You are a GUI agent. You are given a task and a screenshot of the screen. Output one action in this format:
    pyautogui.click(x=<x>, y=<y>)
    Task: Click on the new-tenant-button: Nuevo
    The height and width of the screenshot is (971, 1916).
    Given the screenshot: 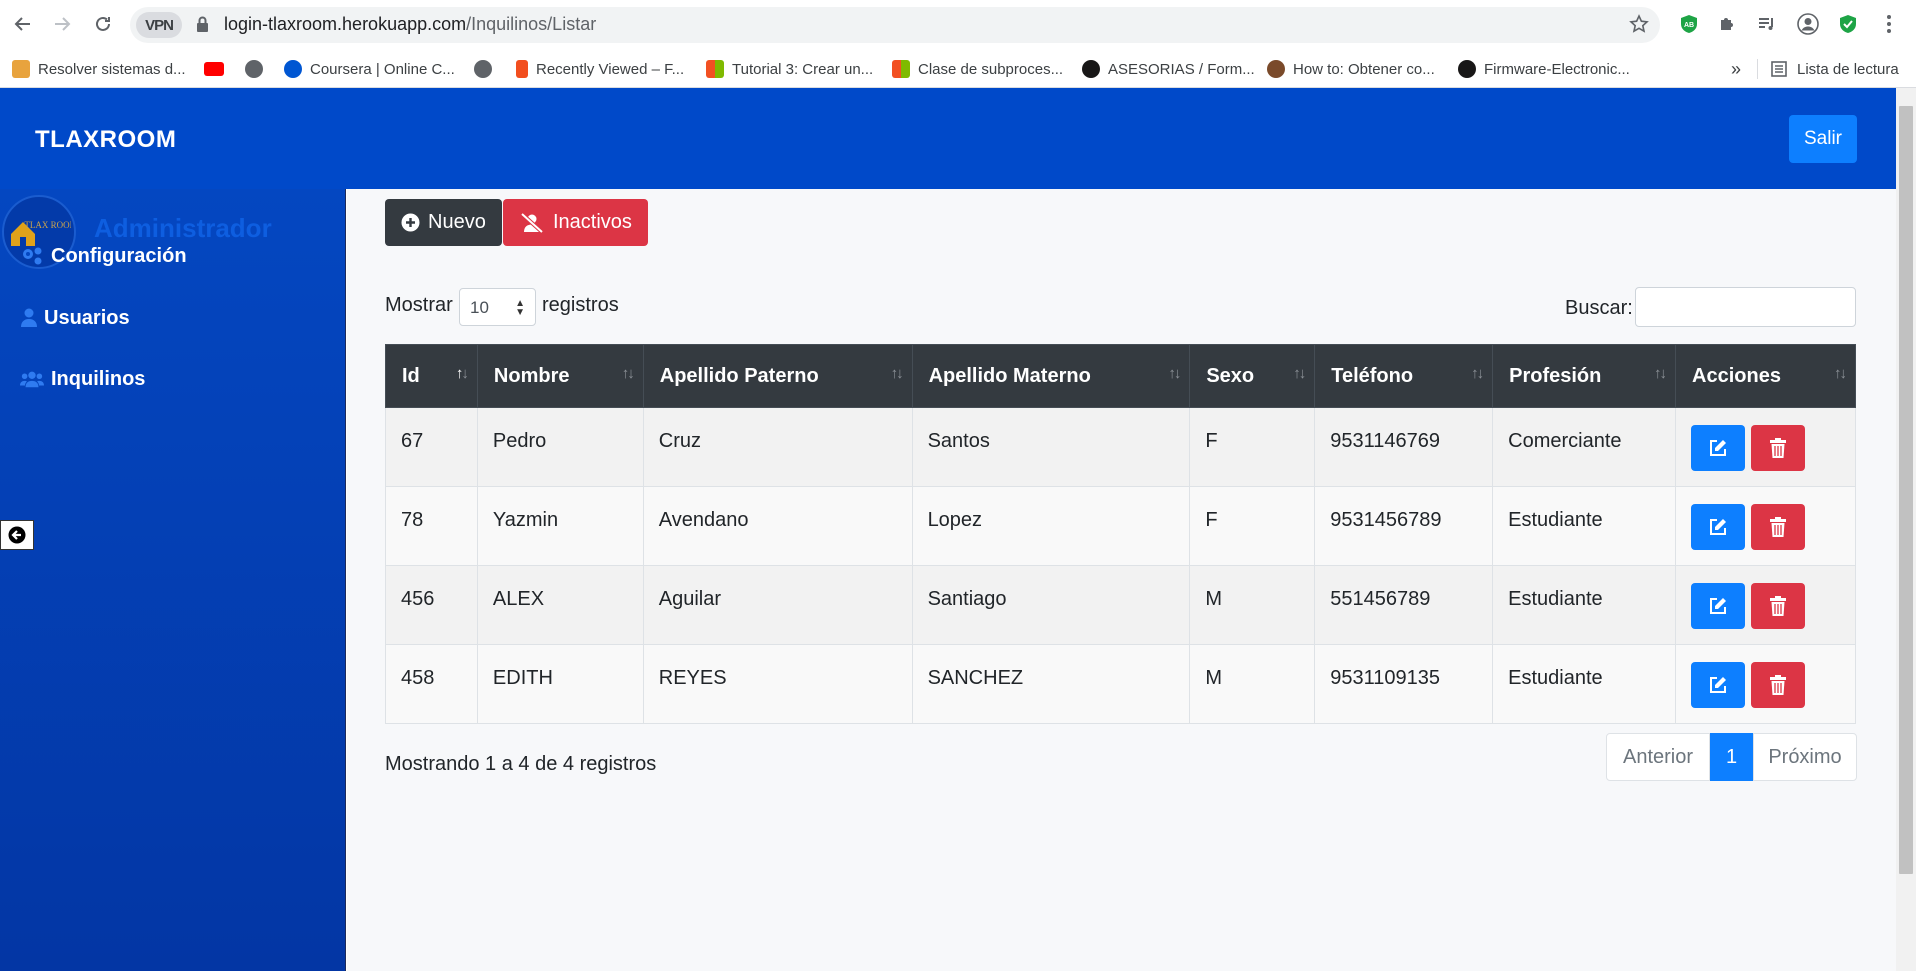 What is the action you would take?
    pyautogui.click(x=443, y=222)
    